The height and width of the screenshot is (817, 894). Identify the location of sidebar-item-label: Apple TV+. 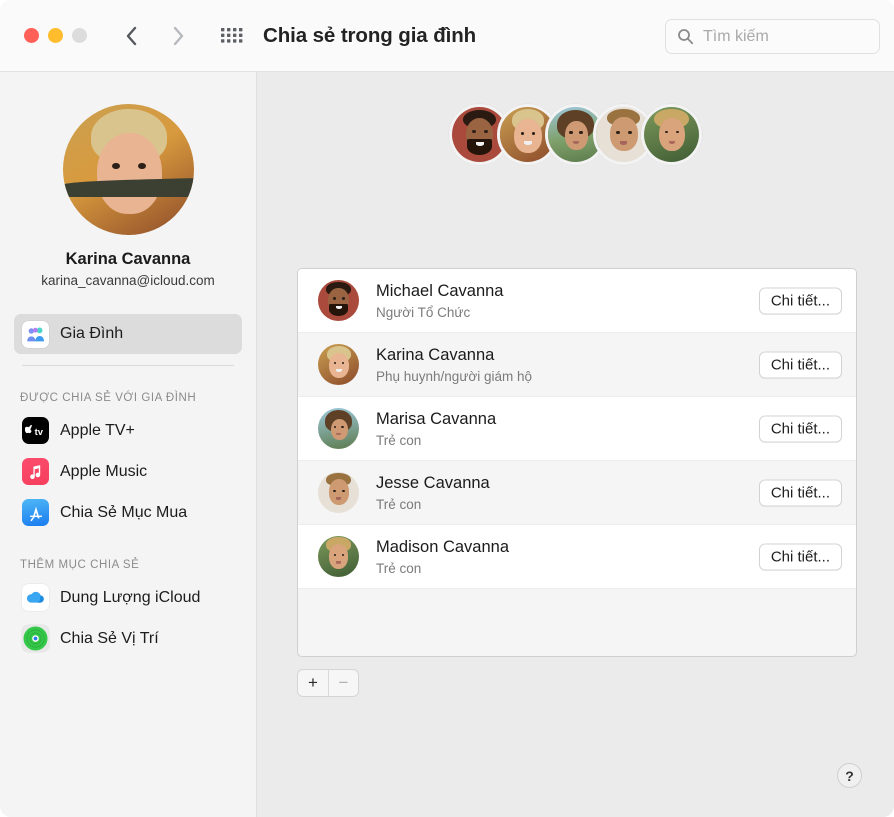
(97, 430).